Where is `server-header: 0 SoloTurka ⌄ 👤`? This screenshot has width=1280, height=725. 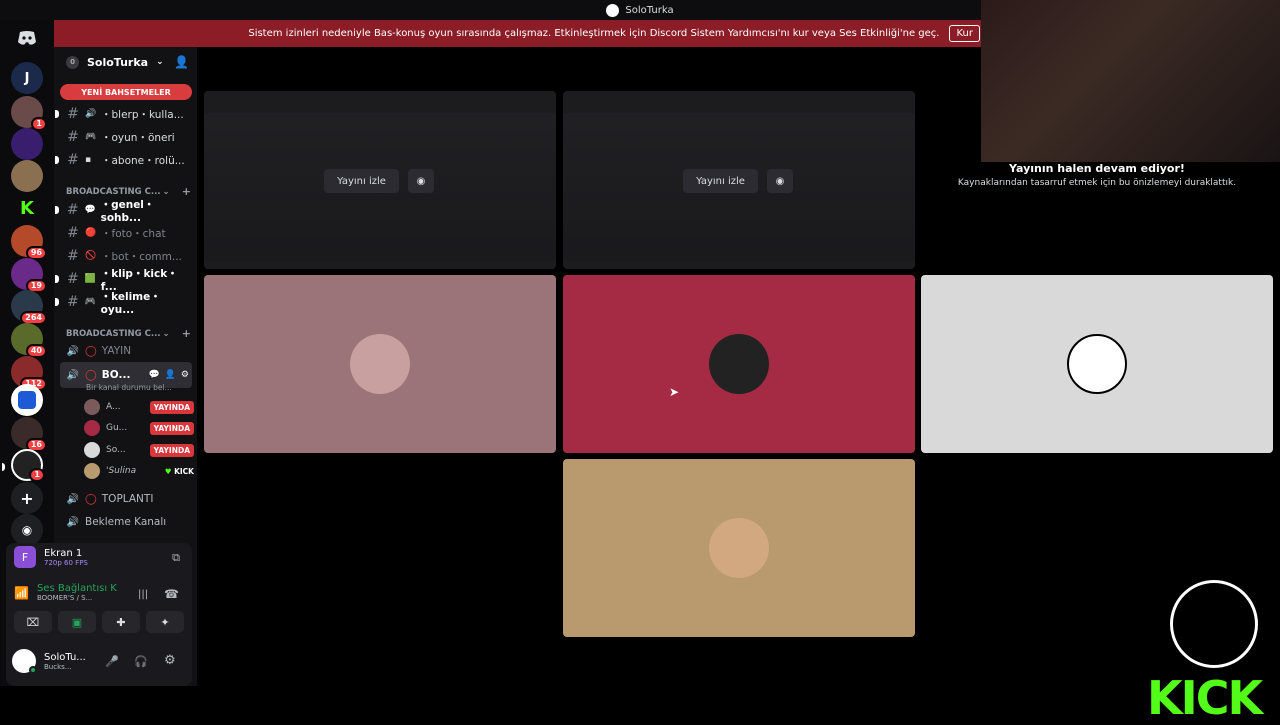 server-header: 0 SoloTurka ⌄ 👤 is located at coordinates (125, 62).